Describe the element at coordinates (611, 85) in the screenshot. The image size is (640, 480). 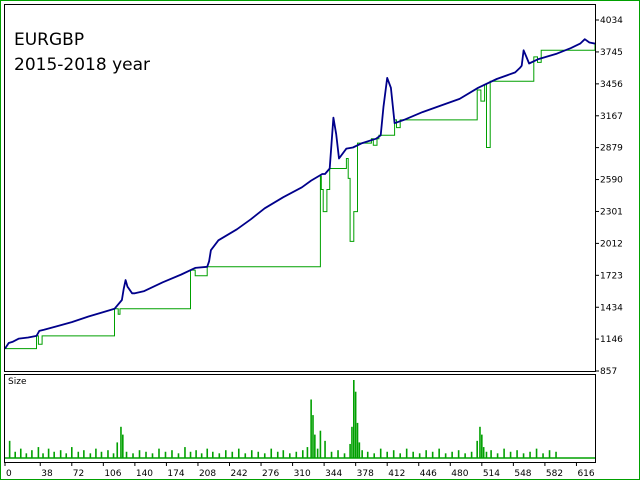
I see `y-tick-label: 3456` at that location.